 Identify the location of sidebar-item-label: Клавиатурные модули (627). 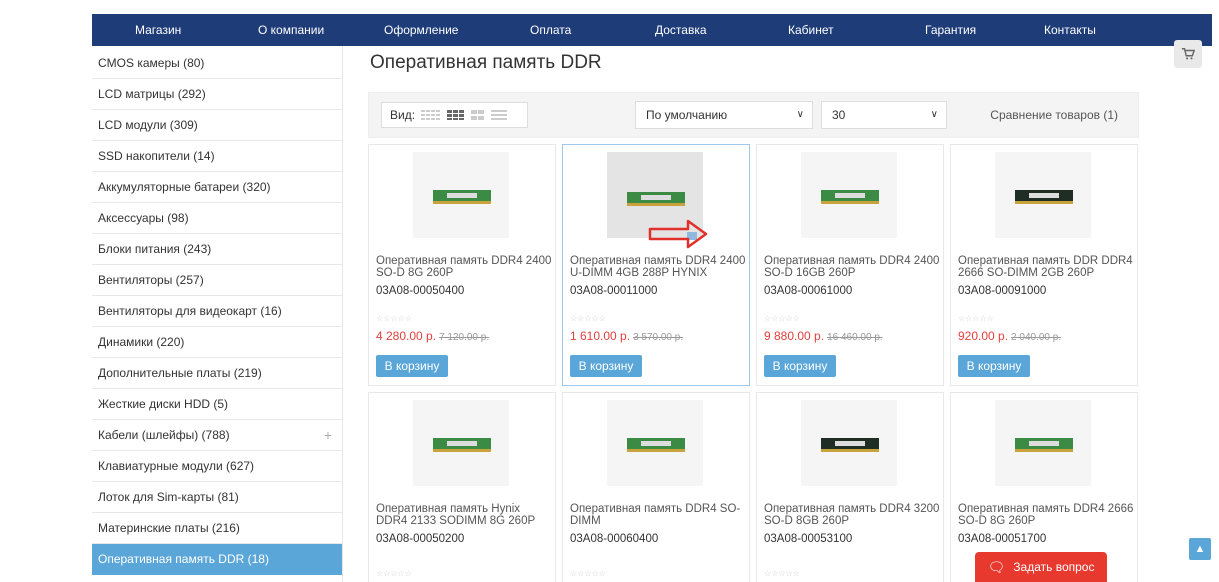
(176, 466).